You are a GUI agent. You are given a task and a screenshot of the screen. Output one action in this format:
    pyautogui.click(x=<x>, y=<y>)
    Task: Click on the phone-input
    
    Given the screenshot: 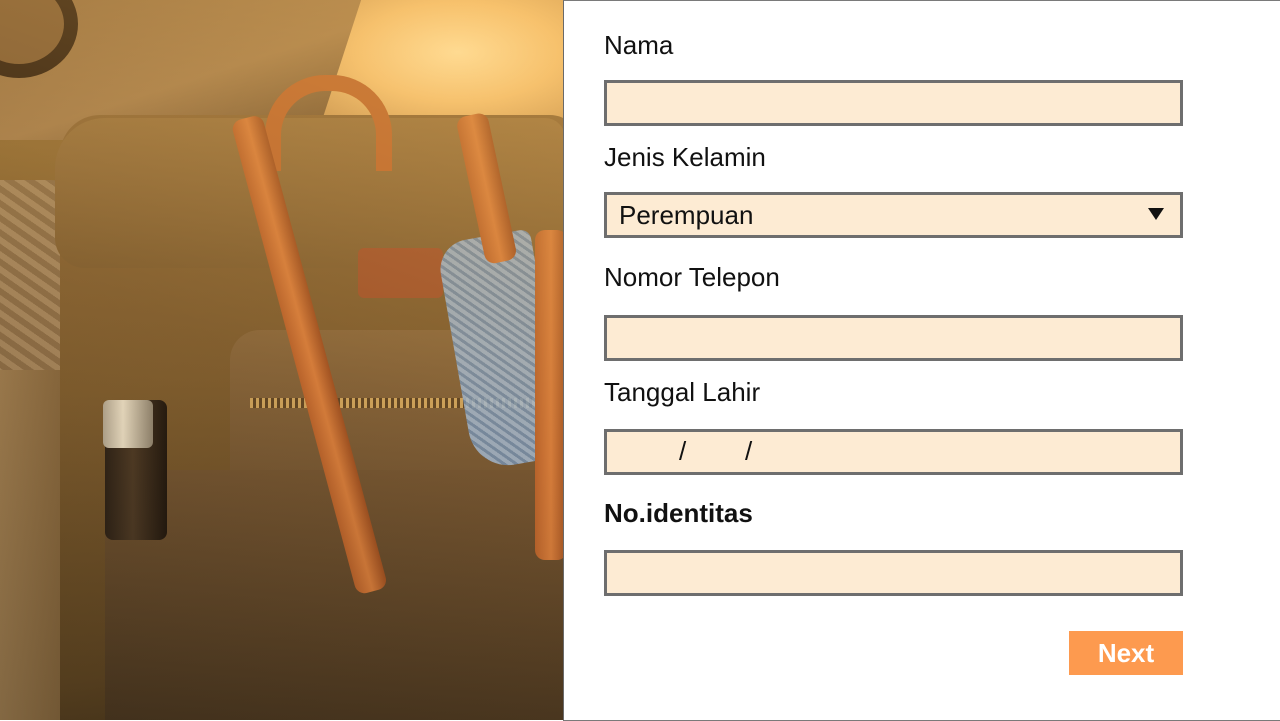 What is the action you would take?
    pyautogui.click(x=893, y=338)
    